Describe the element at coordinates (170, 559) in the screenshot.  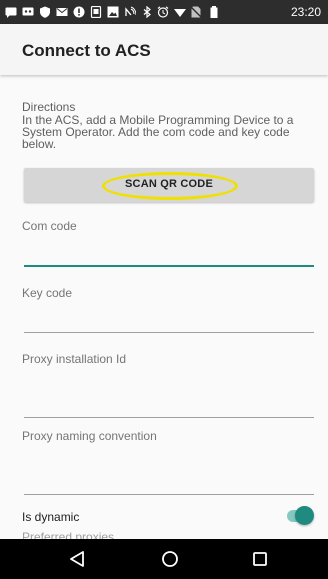
I see `home-icon` at that location.